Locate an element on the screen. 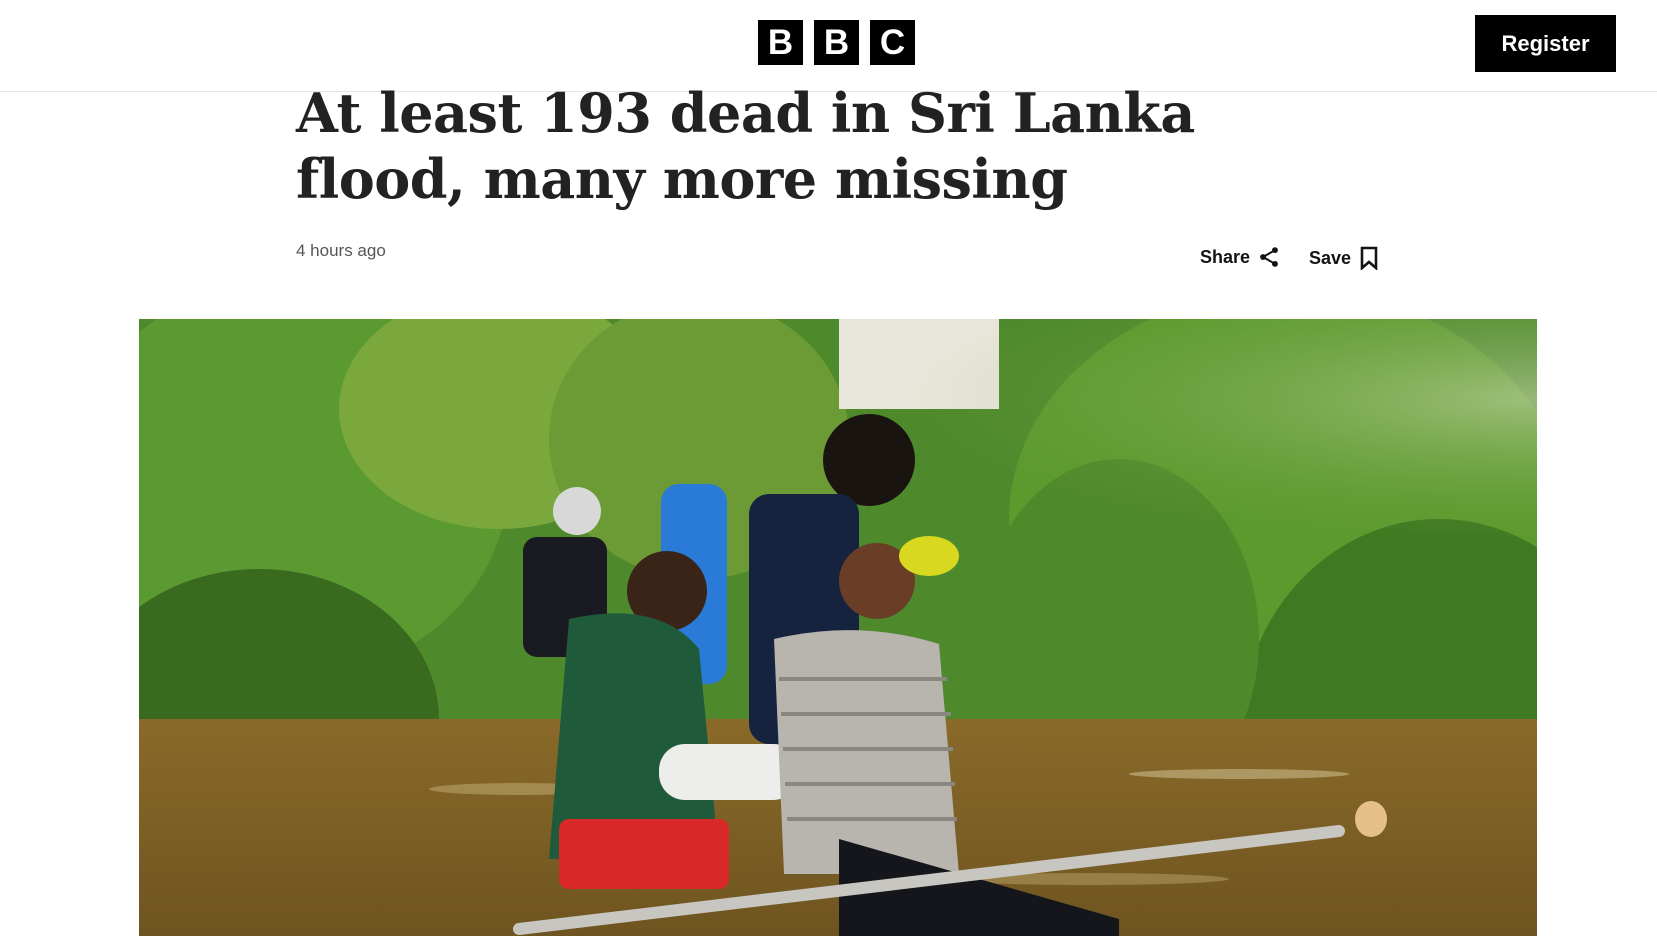  site-header: B B C Register is located at coordinates (828, 46).